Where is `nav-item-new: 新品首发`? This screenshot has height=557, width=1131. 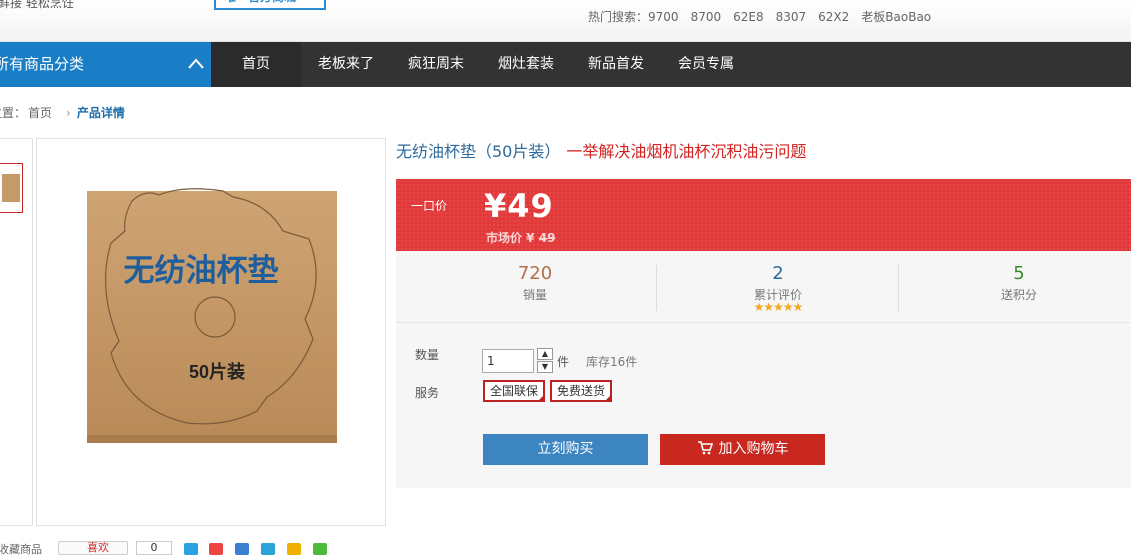 nav-item-new: 新品首发 is located at coordinates (616, 64).